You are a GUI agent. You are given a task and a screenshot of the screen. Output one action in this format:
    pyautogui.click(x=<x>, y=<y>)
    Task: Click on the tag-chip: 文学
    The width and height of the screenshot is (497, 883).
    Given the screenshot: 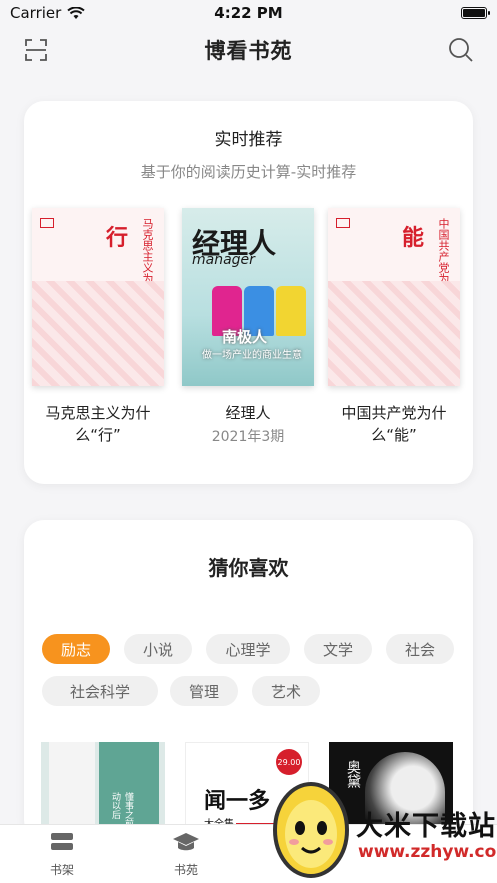 What is the action you would take?
    pyautogui.click(x=338, y=649)
    